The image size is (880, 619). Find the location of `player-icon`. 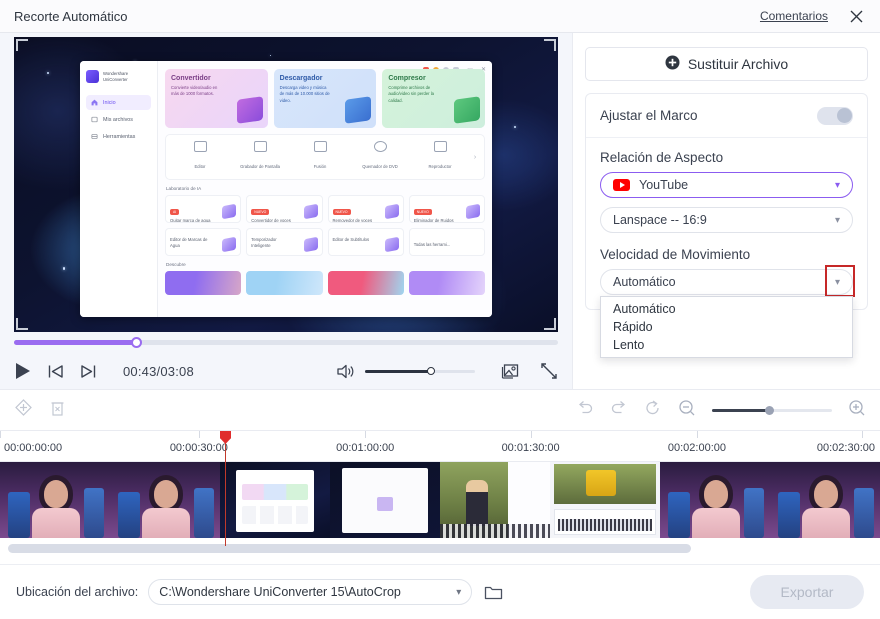

player-icon is located at coordinates (440, 146).